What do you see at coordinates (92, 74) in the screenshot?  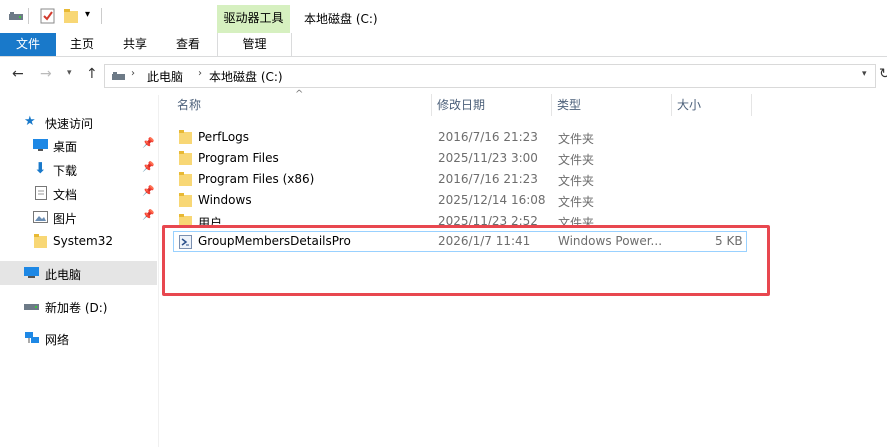 I see `up-arrow-icon: ↑` at bounding box center [92, 74].